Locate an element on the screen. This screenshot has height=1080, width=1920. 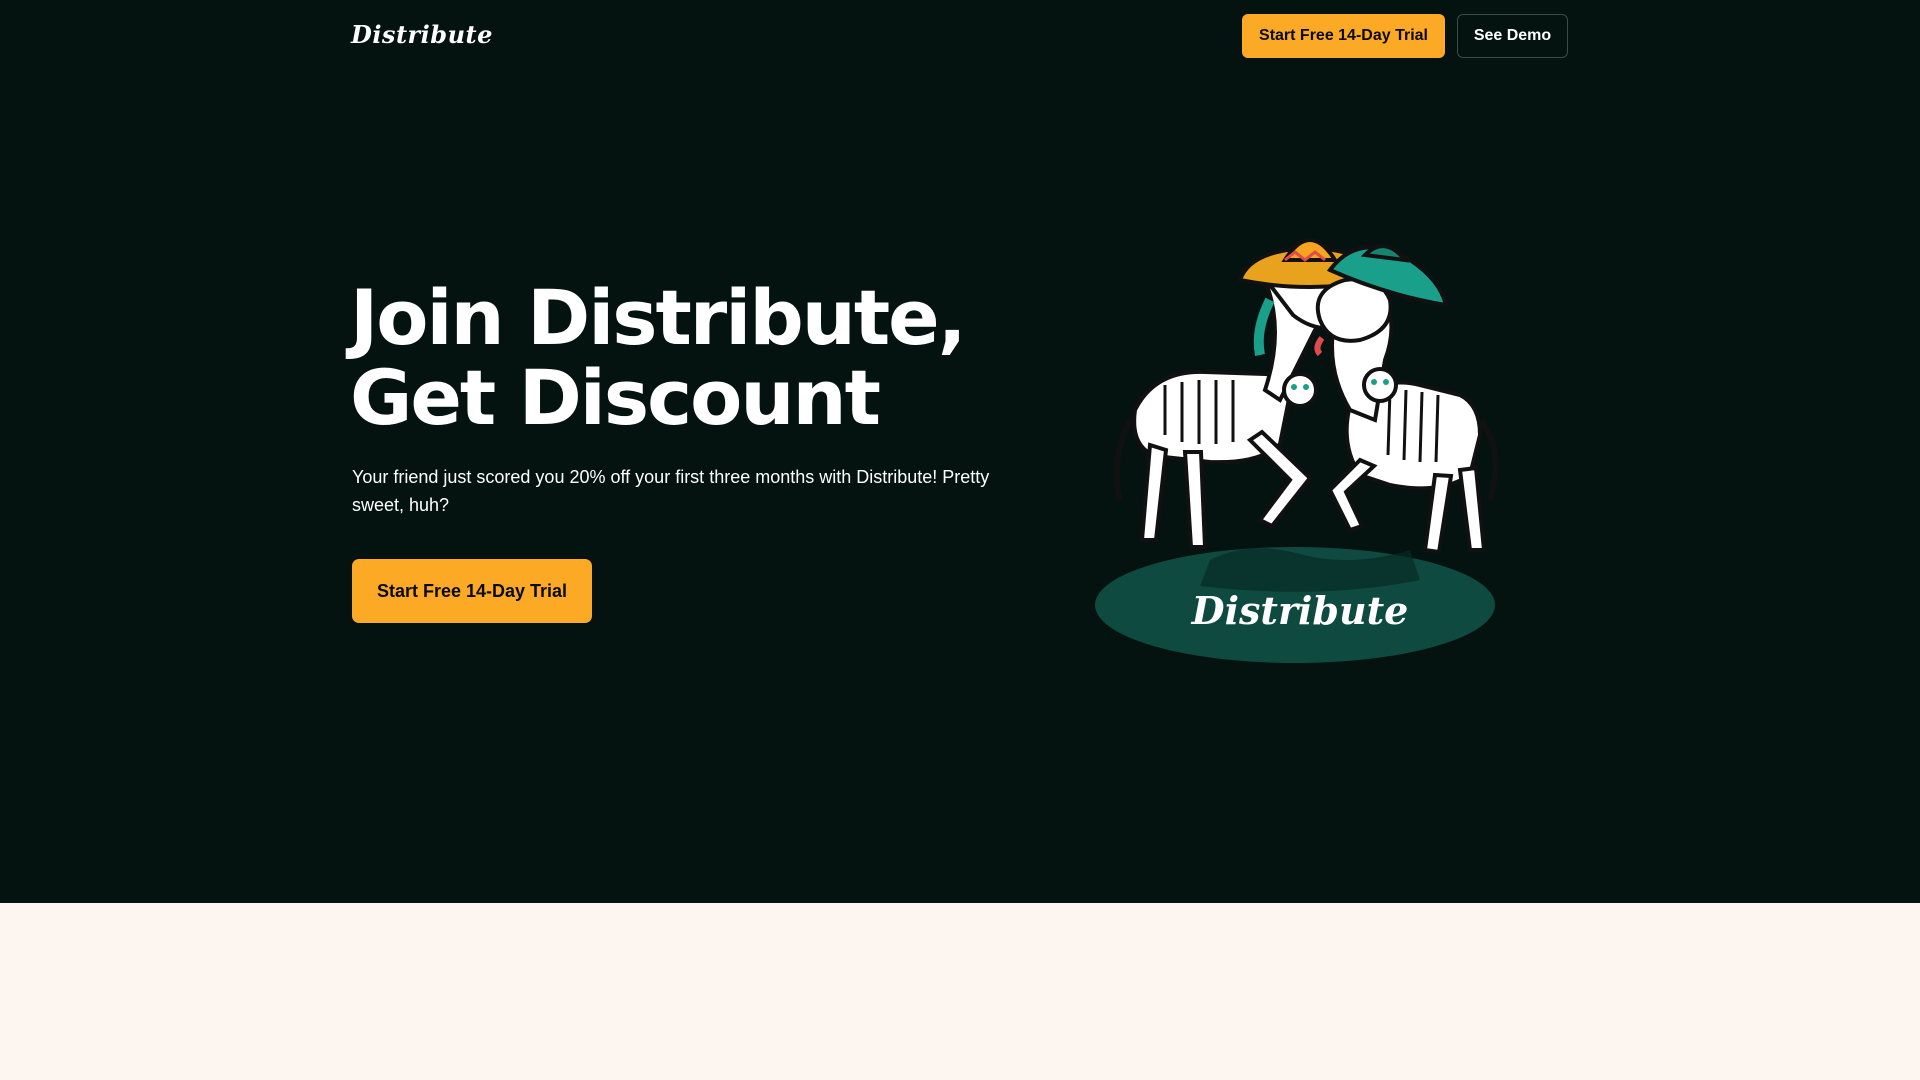
hero-start-trial-button: Start Free 14-Day Trial is located at coordinates (472, 591).